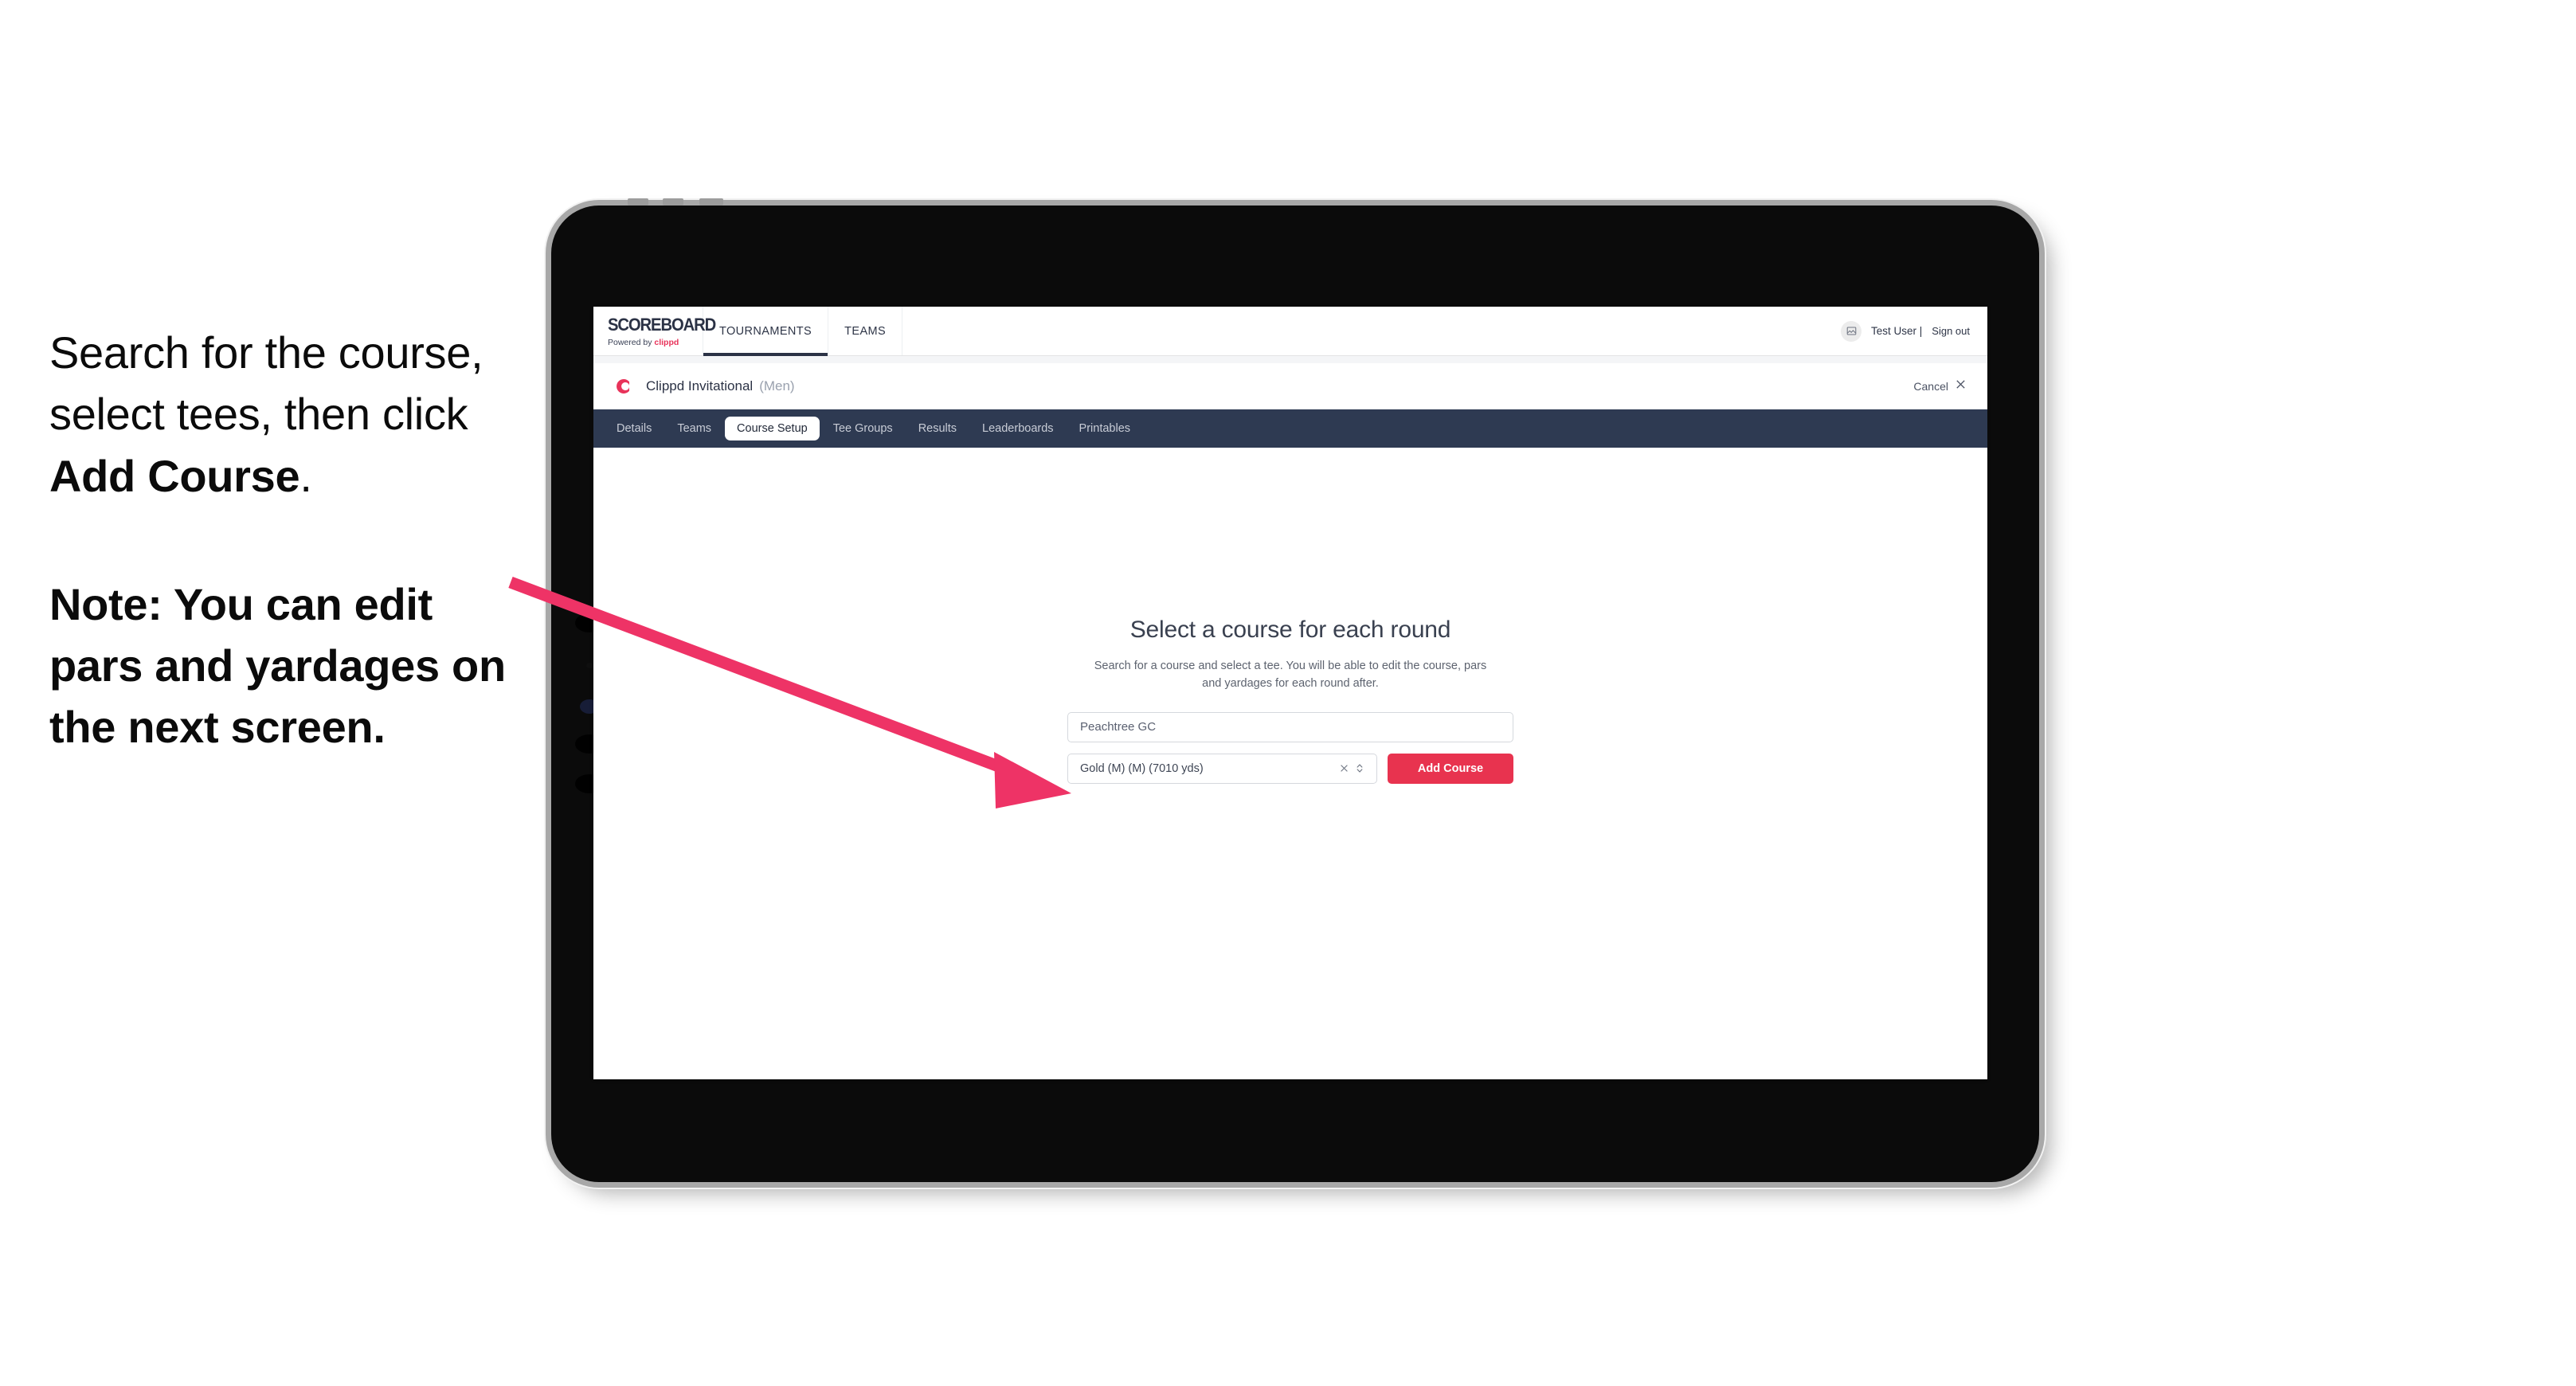  Describe the element at coordinates (666, 342) in the screenshot. I see `brand-clippd-name: clippd` at that location.